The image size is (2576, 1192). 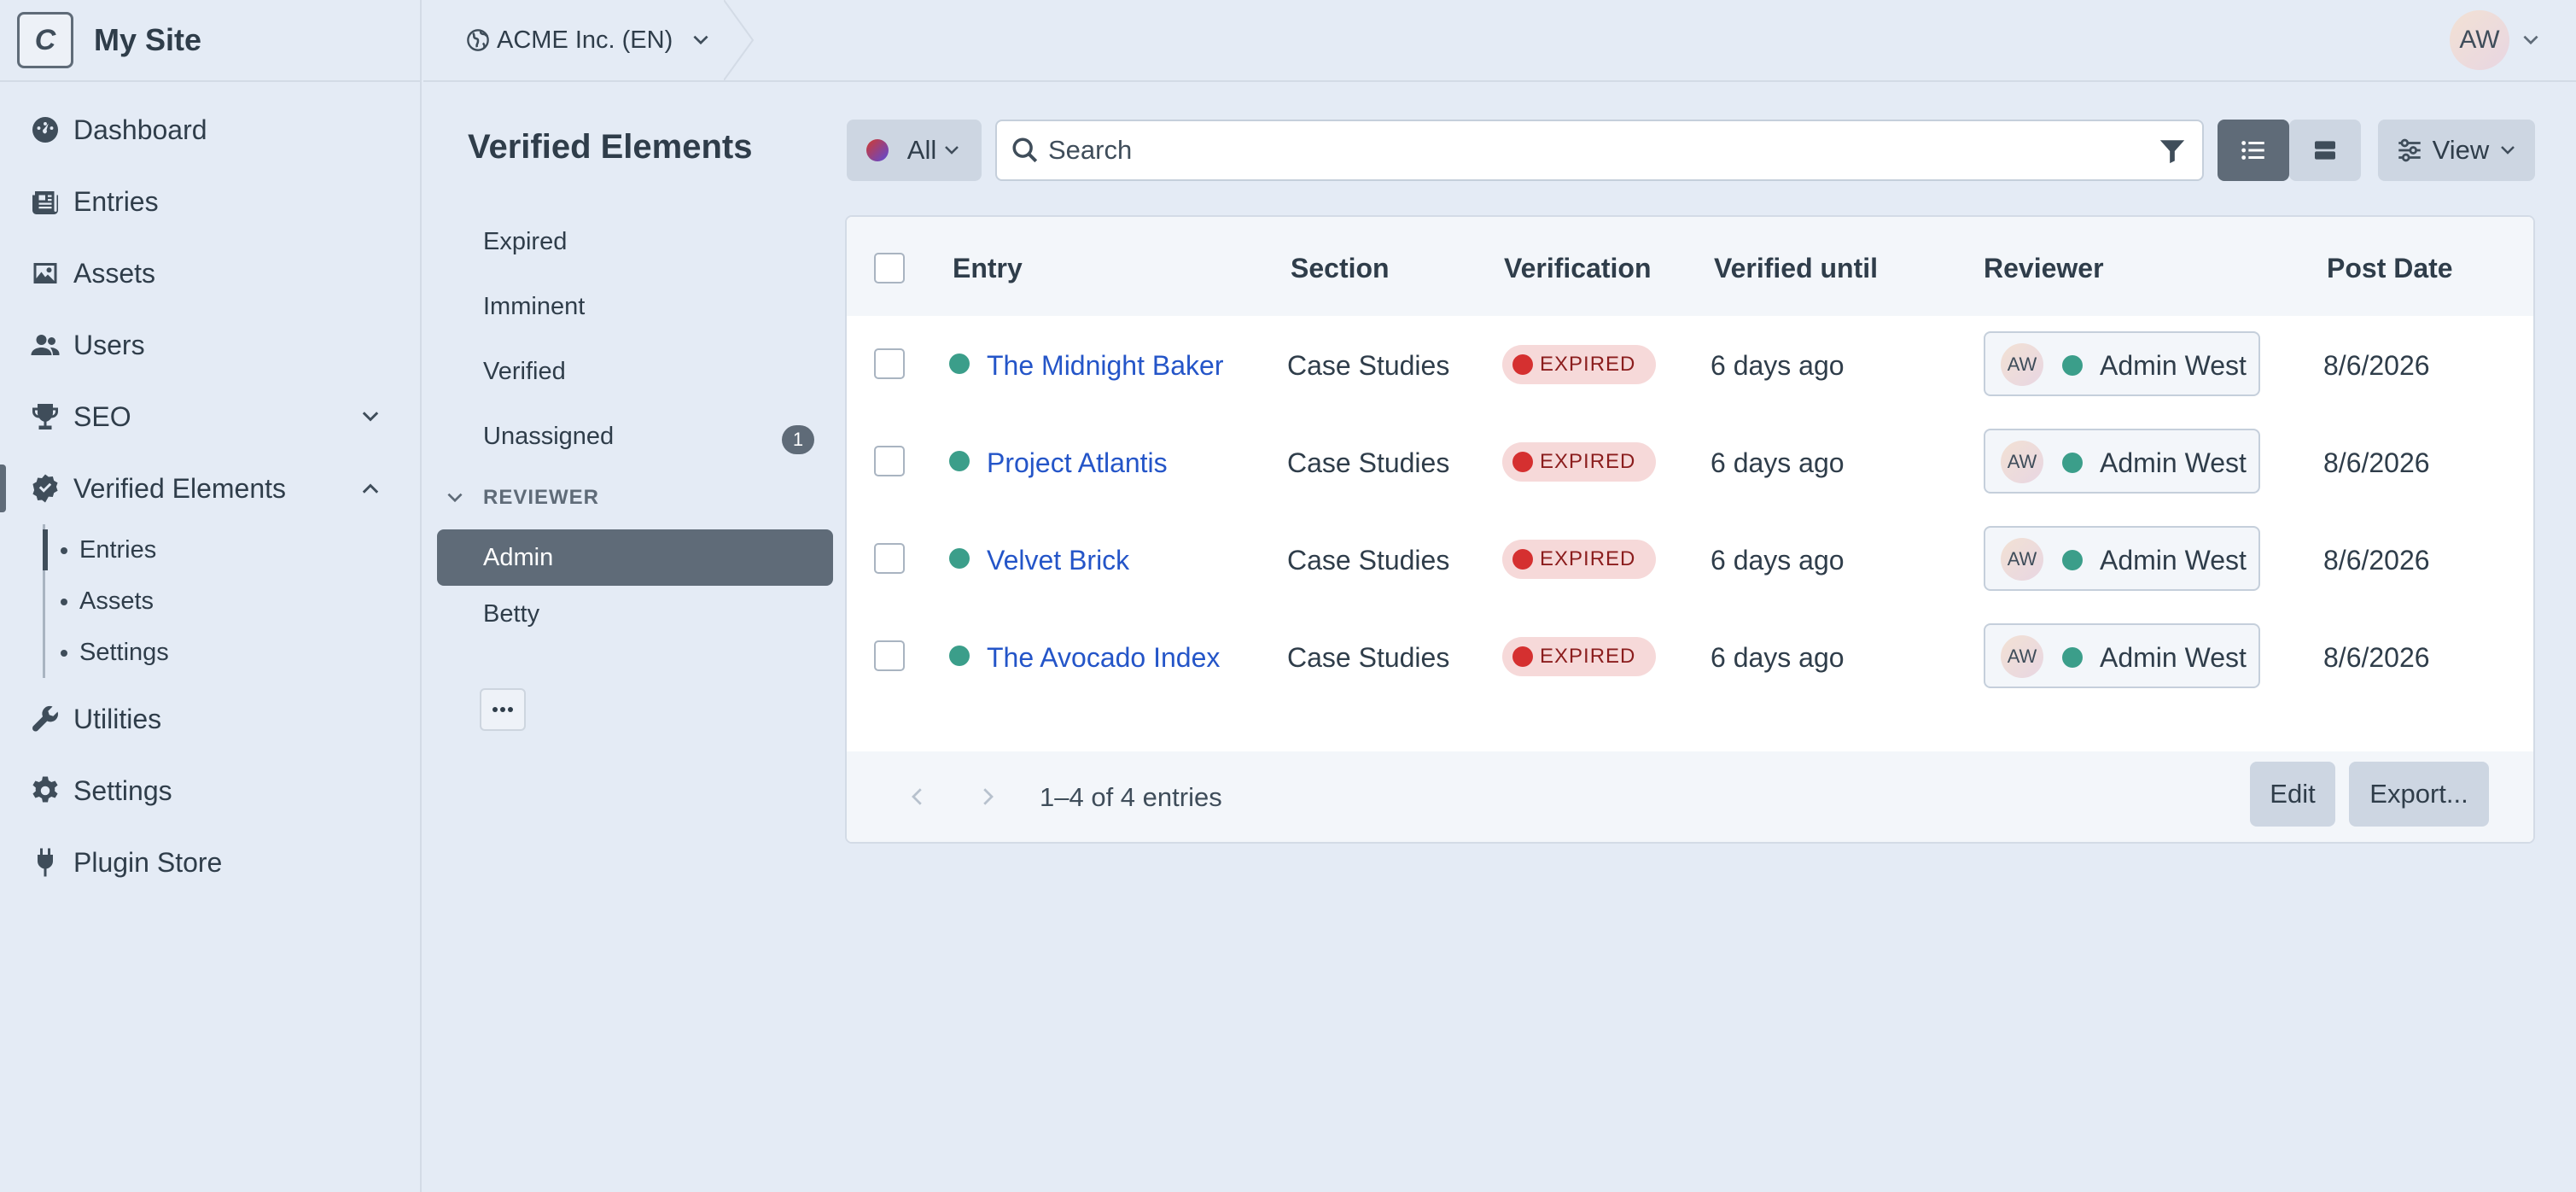 I want to click on nav-label: Dashboard, so click(x=140, y=129).